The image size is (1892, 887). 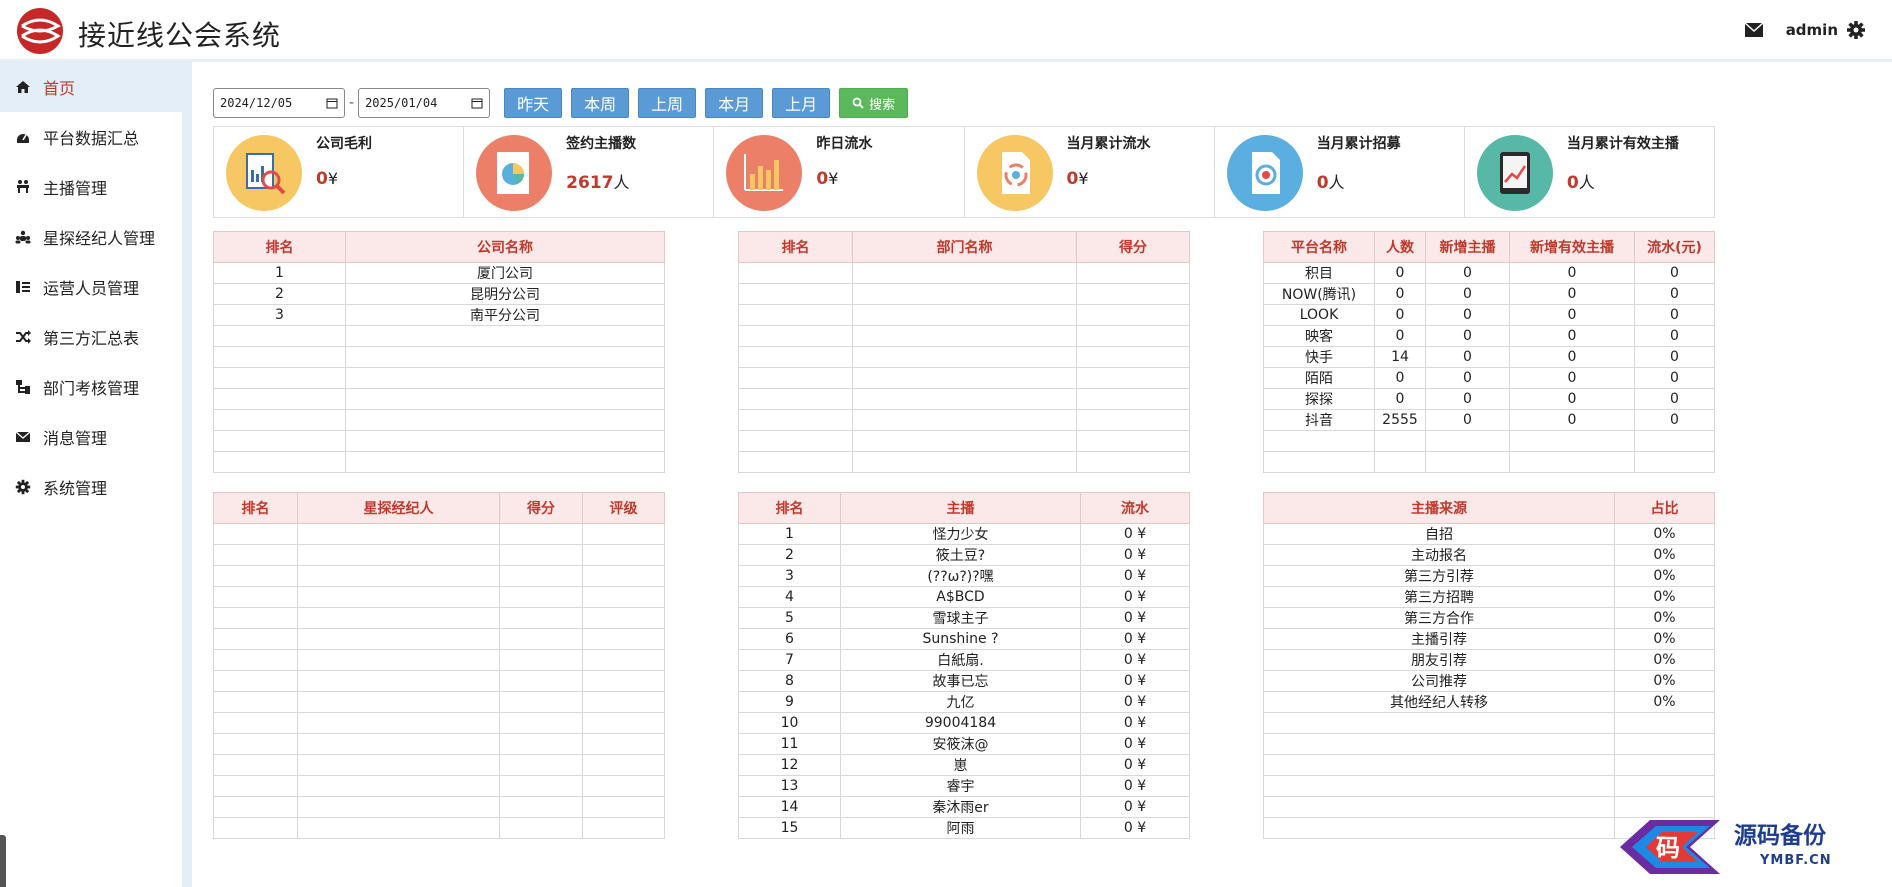 I want to click on org-icon, so click(x=23, y=387).